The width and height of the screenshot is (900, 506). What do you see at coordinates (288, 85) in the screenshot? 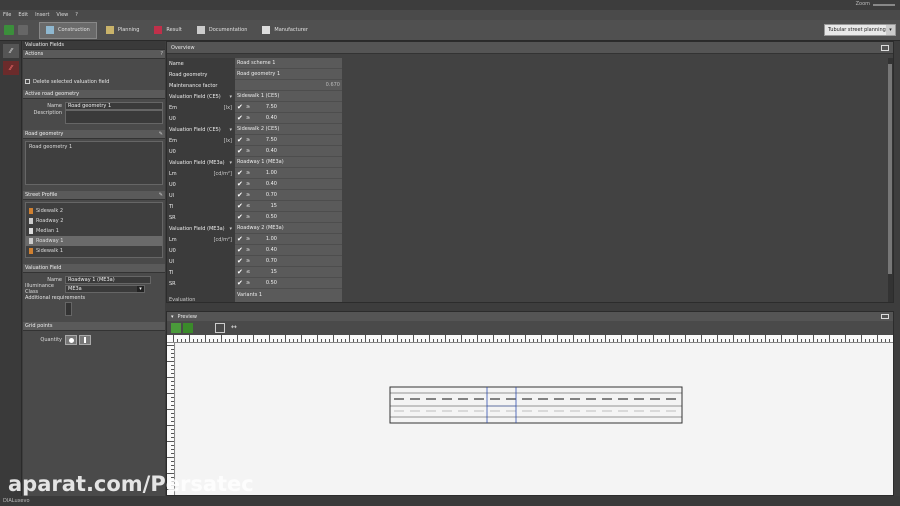
I see `overview-value-row: 0.670` at bounding box center [288, 85].